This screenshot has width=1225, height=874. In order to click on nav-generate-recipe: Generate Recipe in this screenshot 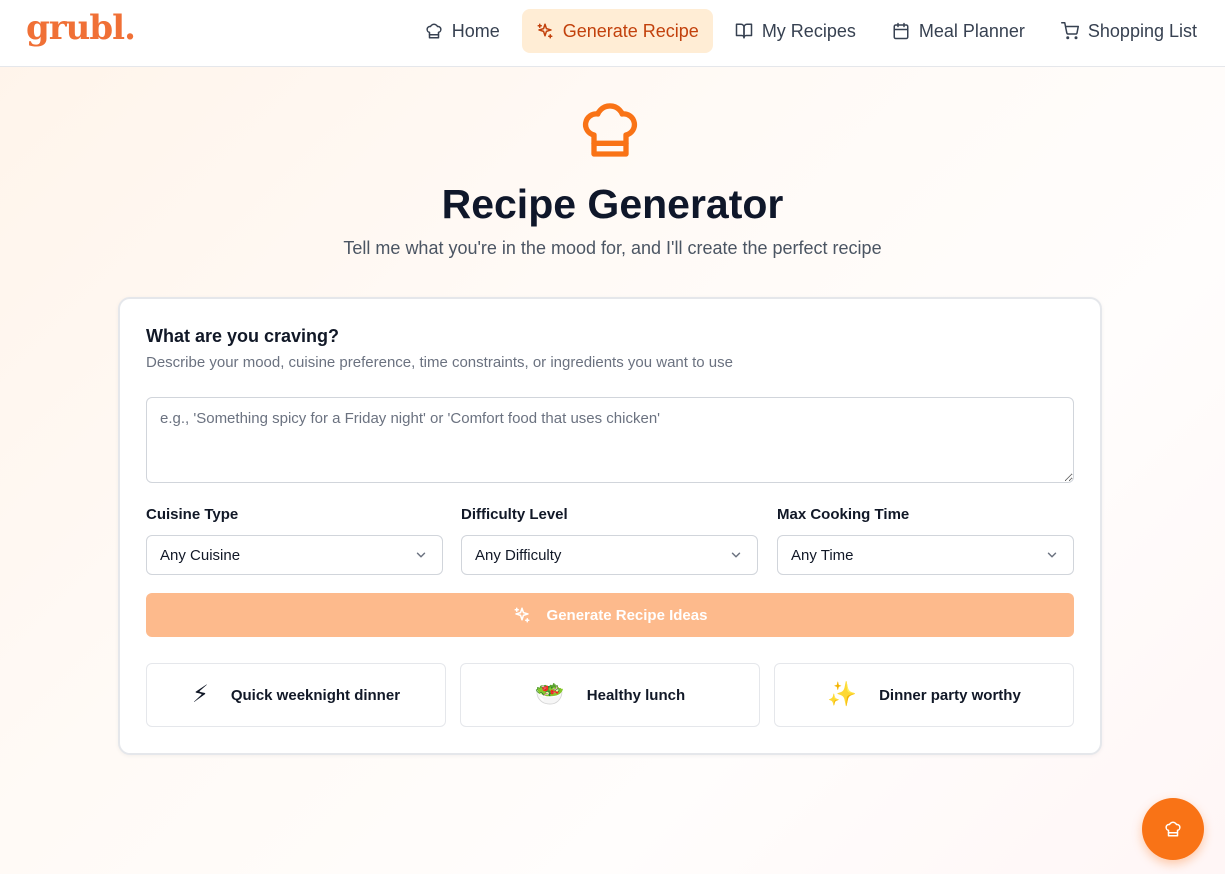, I will do `click(617, 31)`.